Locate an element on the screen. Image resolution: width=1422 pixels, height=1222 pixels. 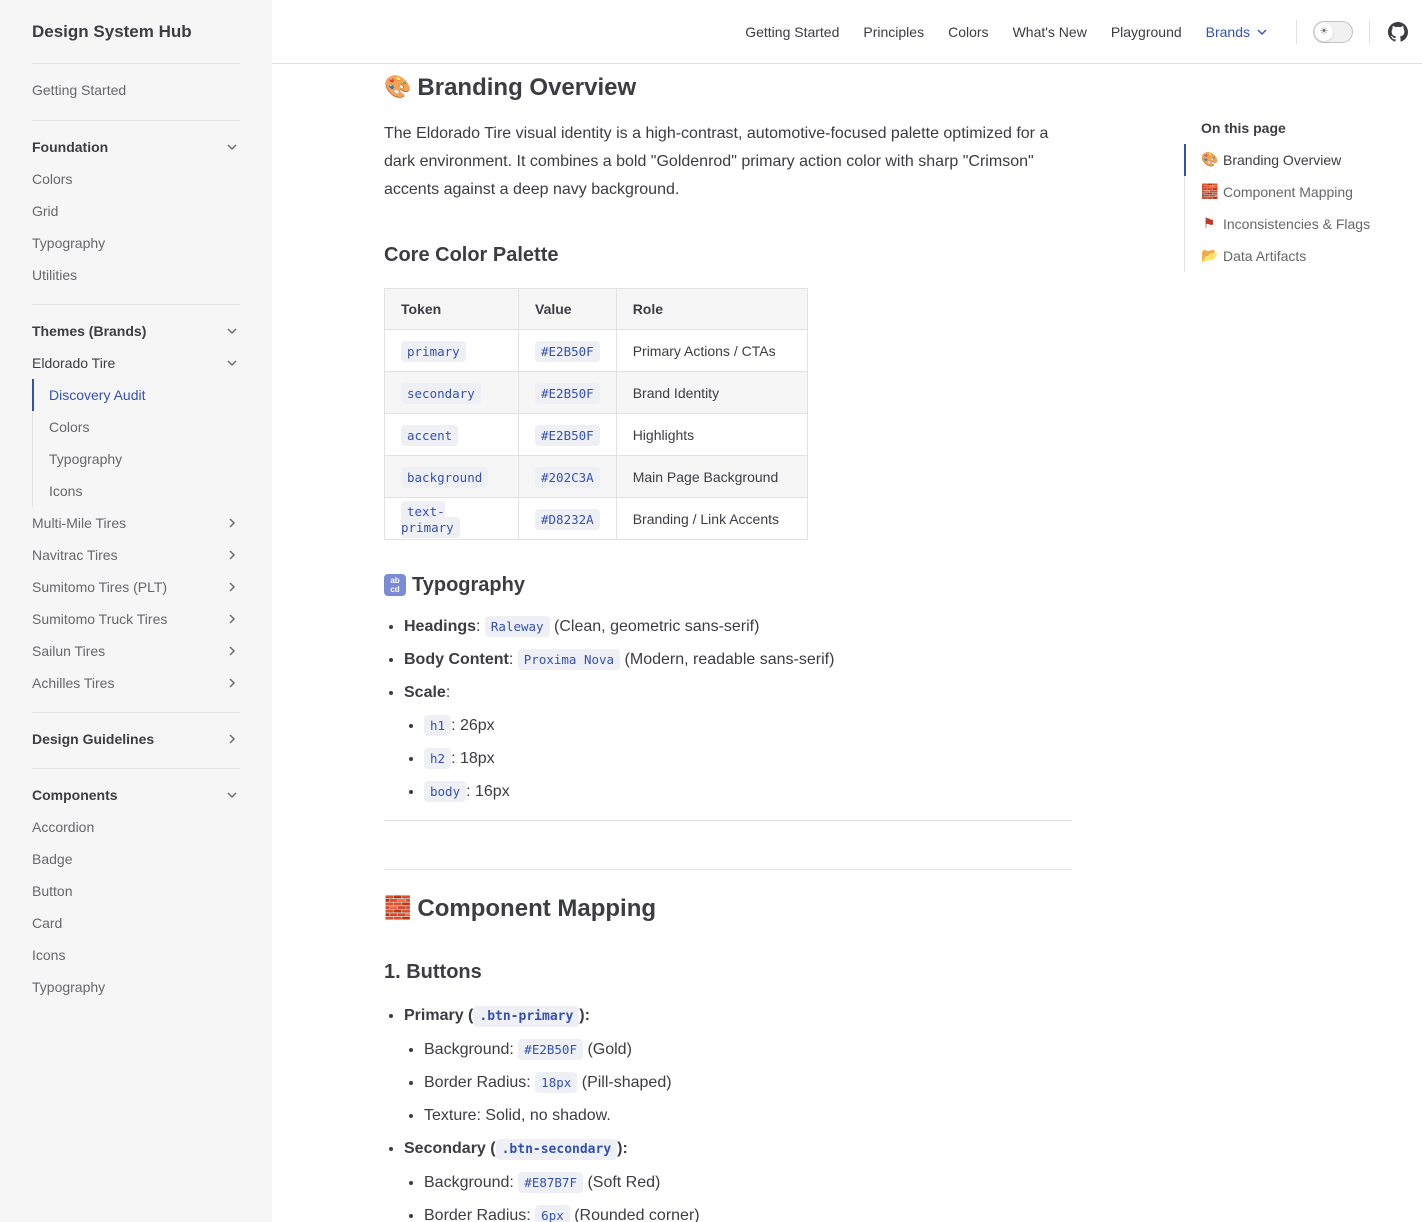
item-label: Eldorado Tire is located at coordinates (74, 363).